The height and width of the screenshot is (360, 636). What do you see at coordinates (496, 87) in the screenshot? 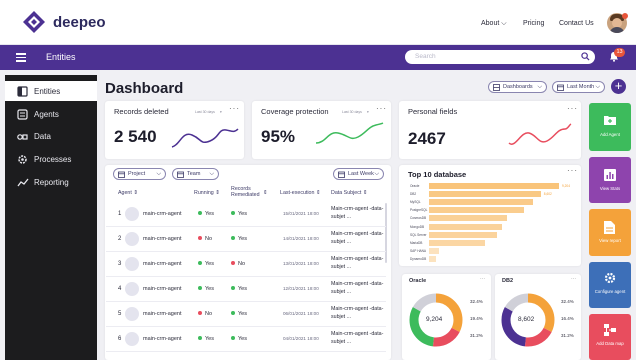
I see `grid-icon` at bounding box center [496, 87].